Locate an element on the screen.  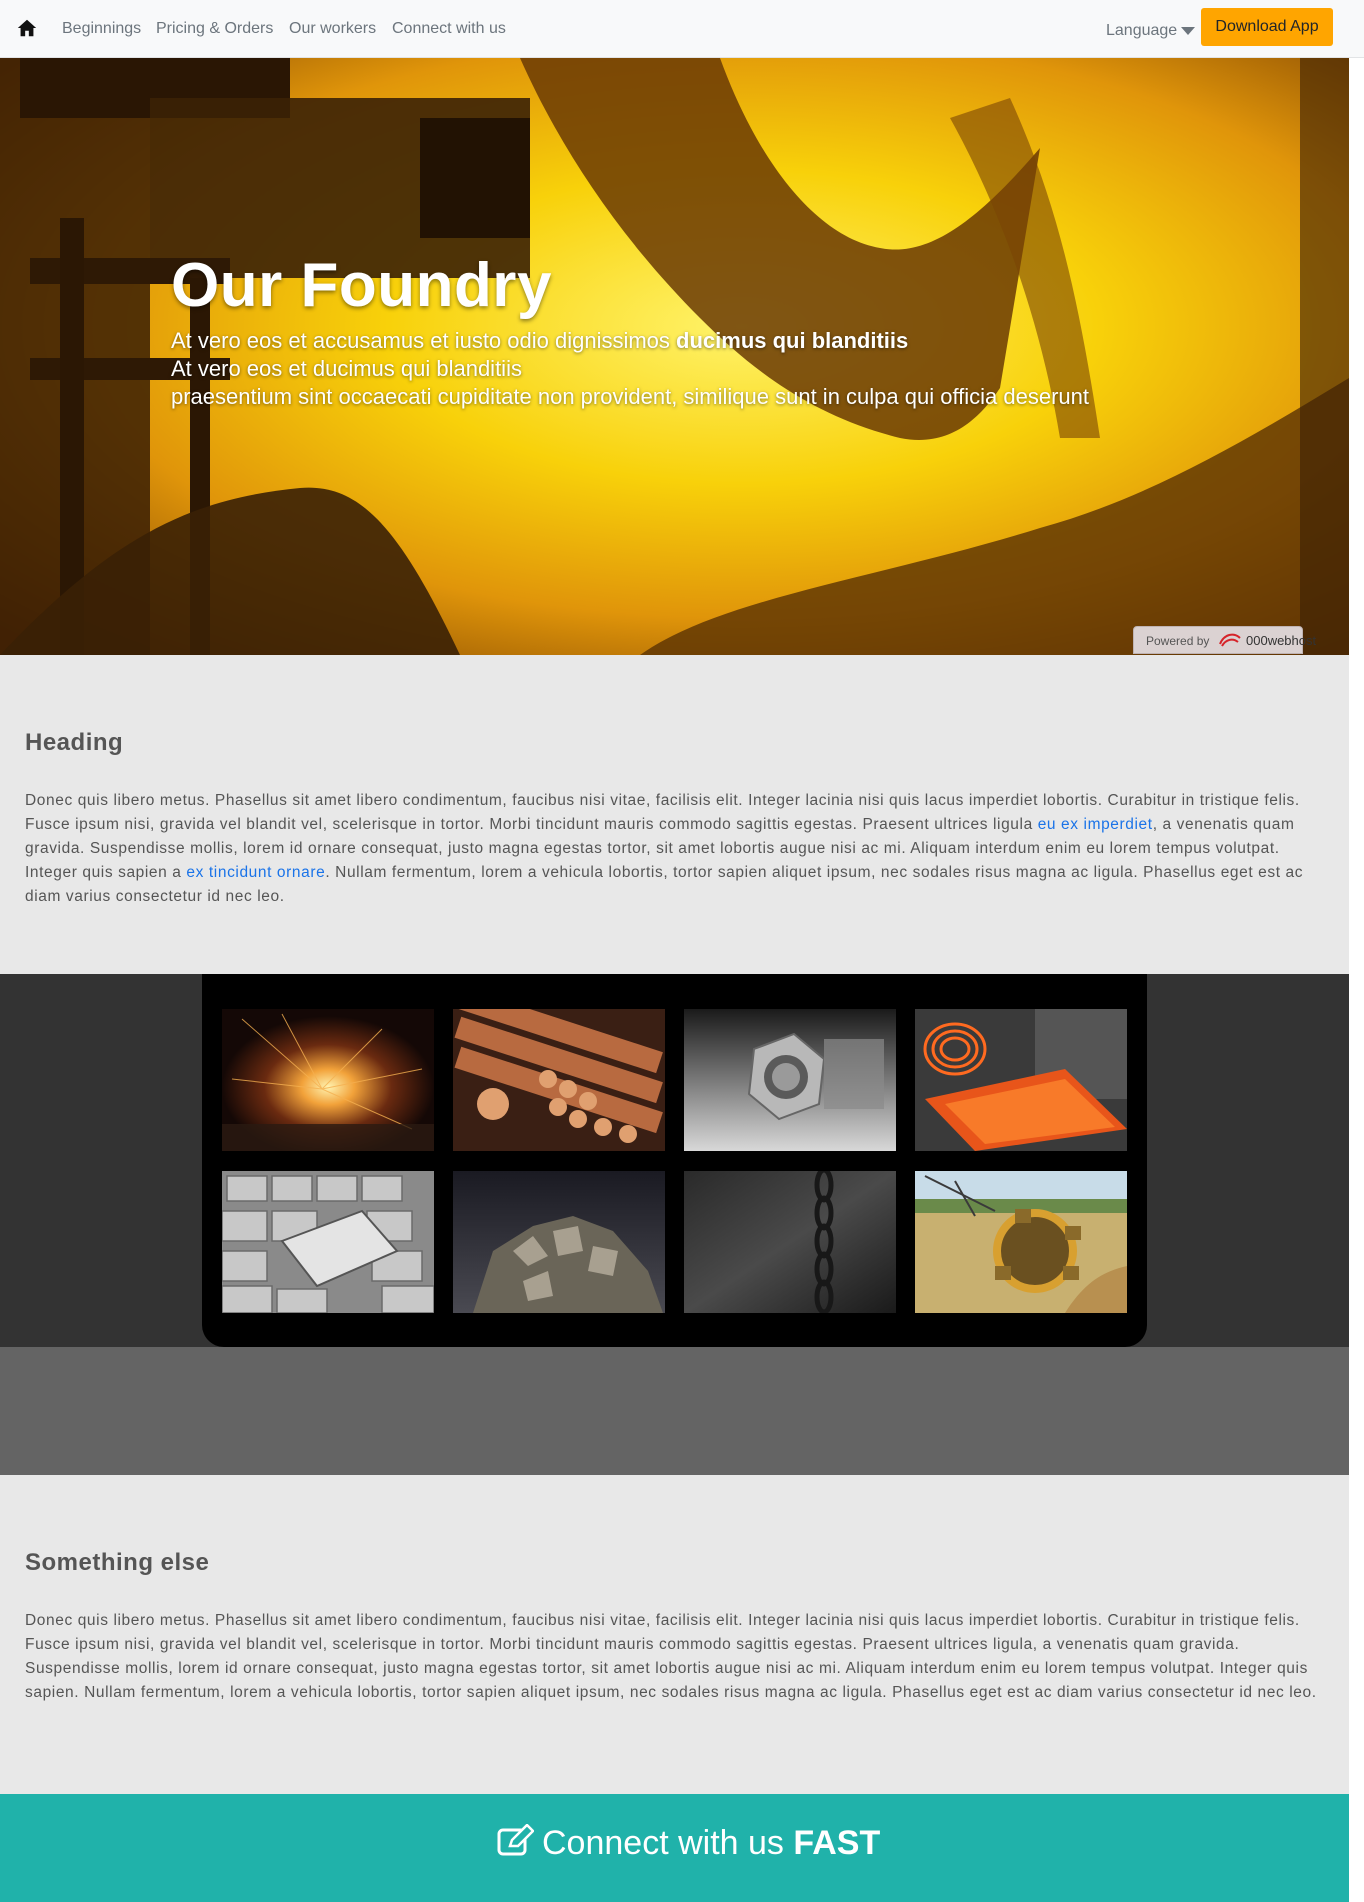
nav-link-our-workers: Our workers is located at coordinates (332, 29).